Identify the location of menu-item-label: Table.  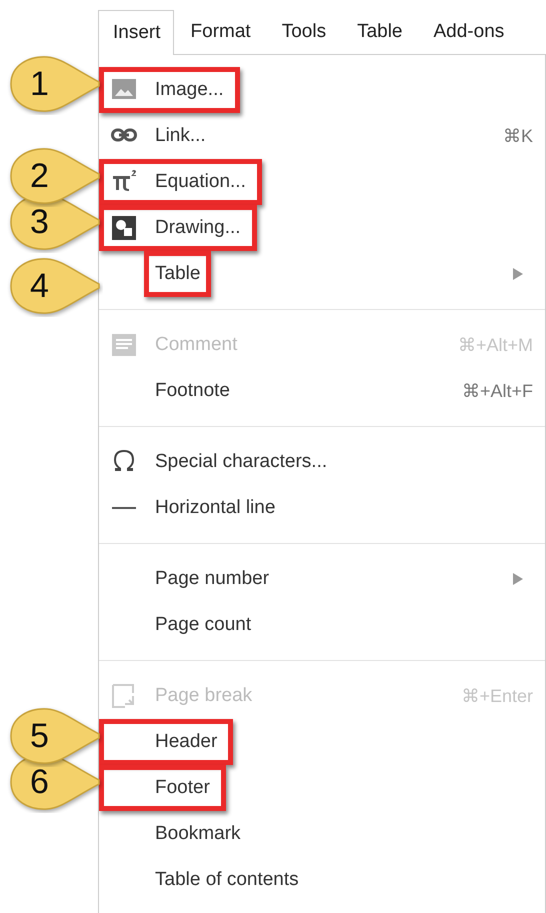
(177, 274).